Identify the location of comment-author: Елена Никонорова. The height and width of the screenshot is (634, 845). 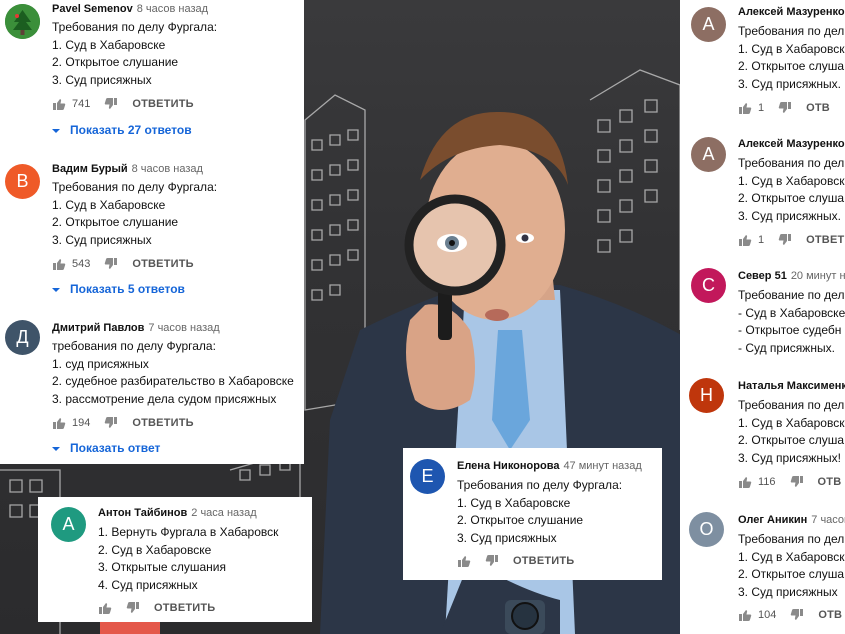
(508, 466).